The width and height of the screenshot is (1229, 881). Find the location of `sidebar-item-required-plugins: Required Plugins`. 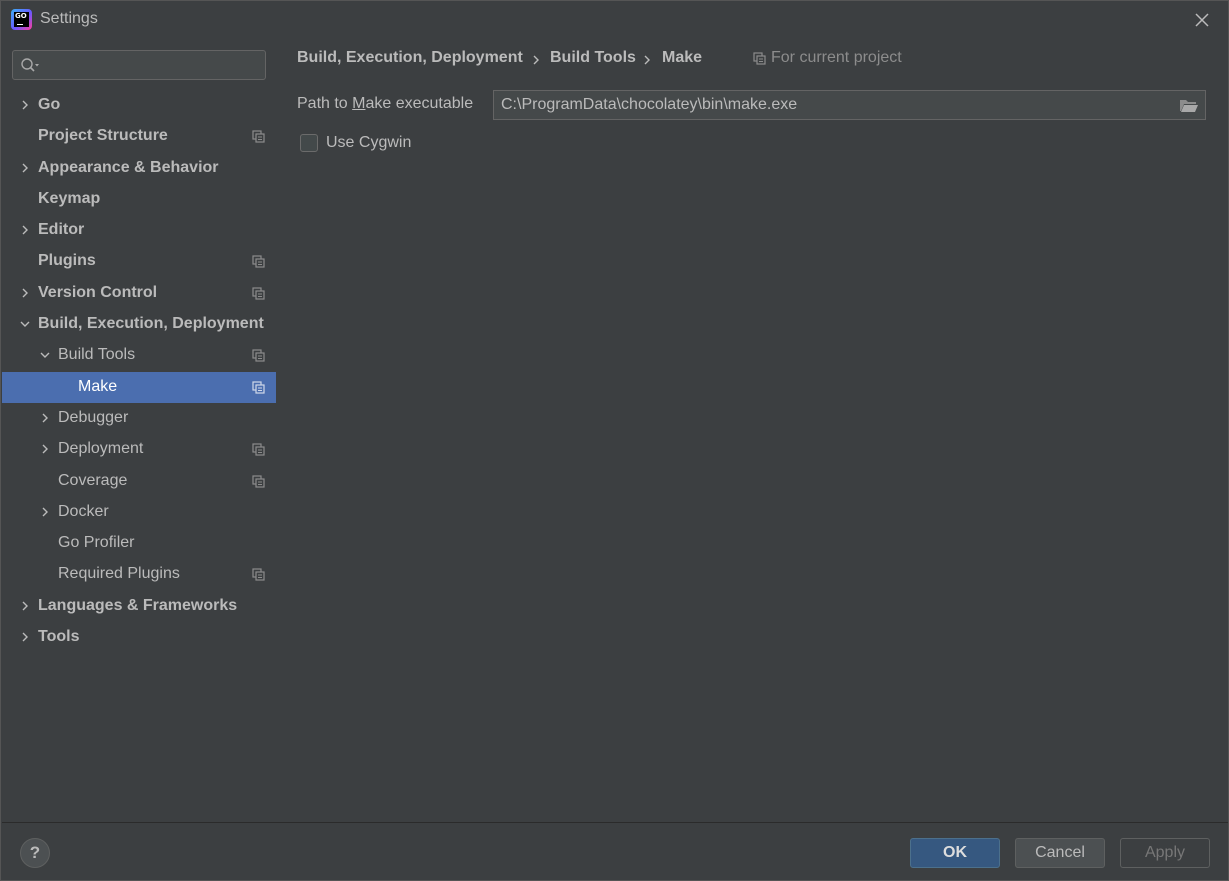

sidebar-item-required-plugins: Required Plugins is located at coordinates (139, 574).